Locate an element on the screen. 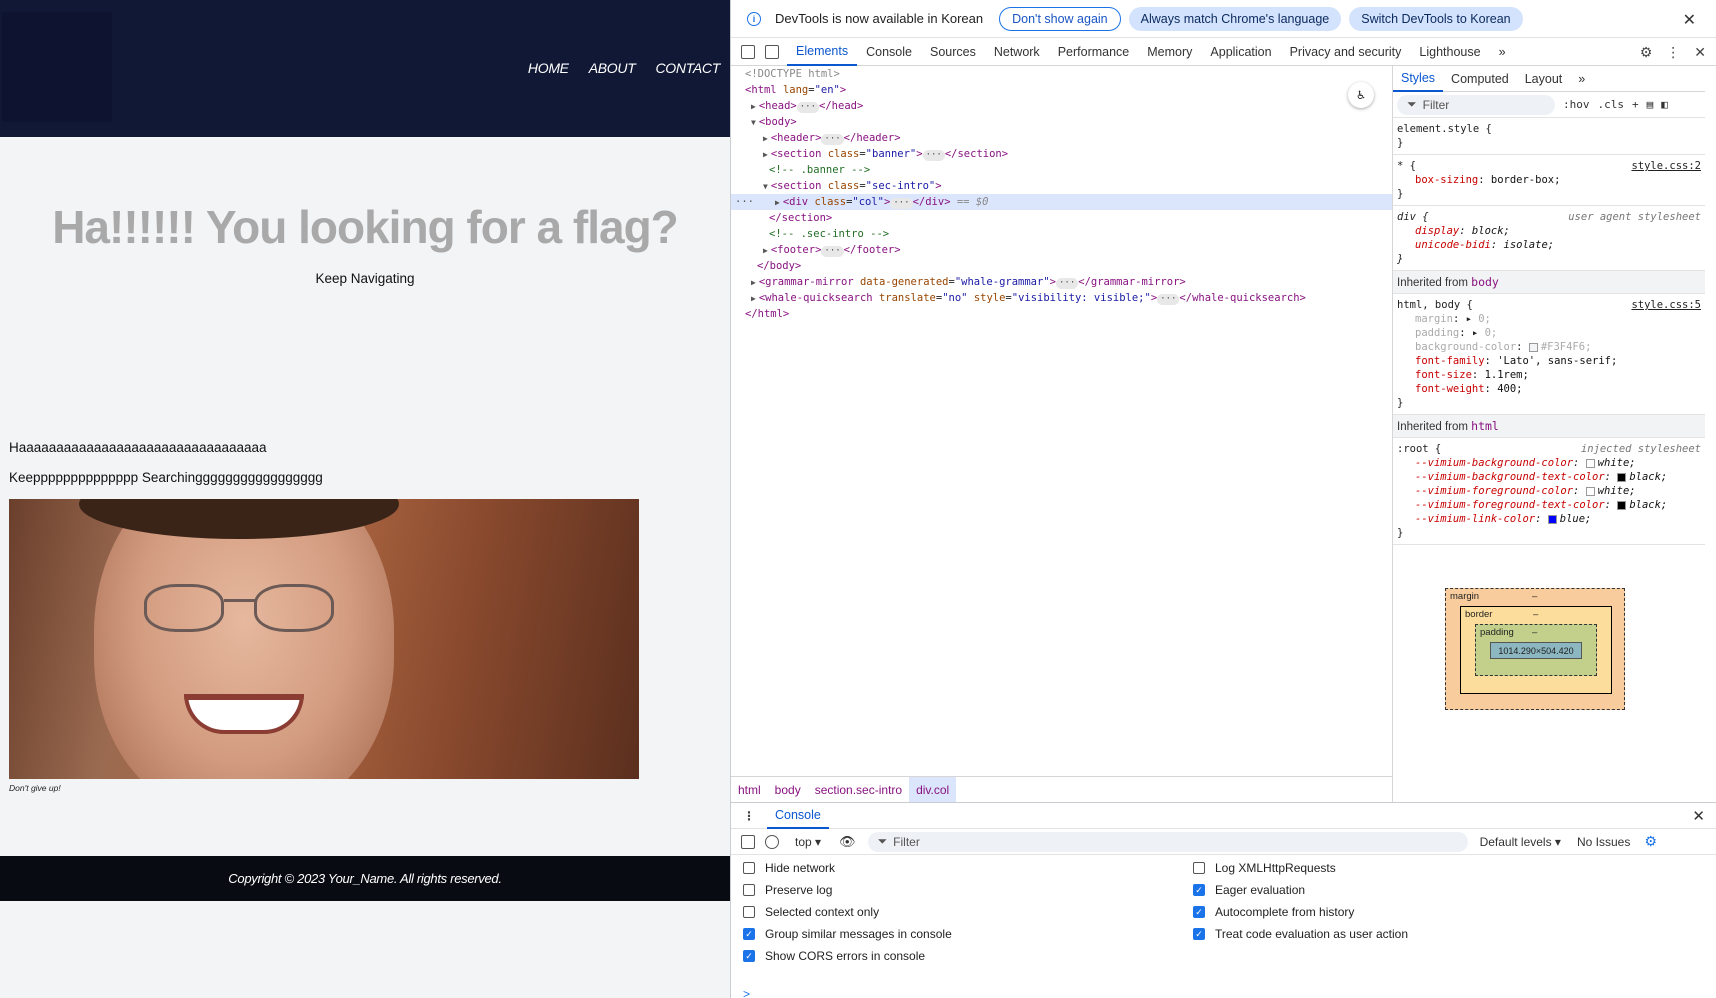 The width and height of the screenshot is (1716, 998). console-settings-gear-icon: ⚙ is located at coordinates (1650, 841).